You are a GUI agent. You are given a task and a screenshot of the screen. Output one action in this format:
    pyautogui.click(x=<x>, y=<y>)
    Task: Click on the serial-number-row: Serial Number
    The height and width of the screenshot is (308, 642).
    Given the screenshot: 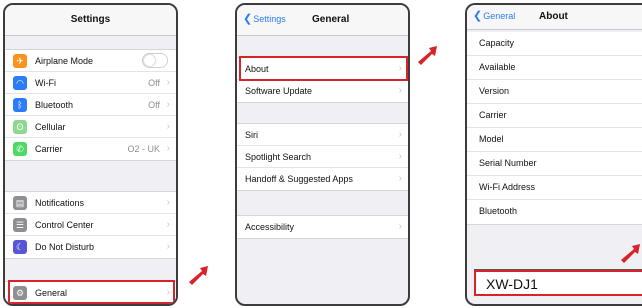 What is the action you would take?
    pyautogui.click(x=554, y=164)
    